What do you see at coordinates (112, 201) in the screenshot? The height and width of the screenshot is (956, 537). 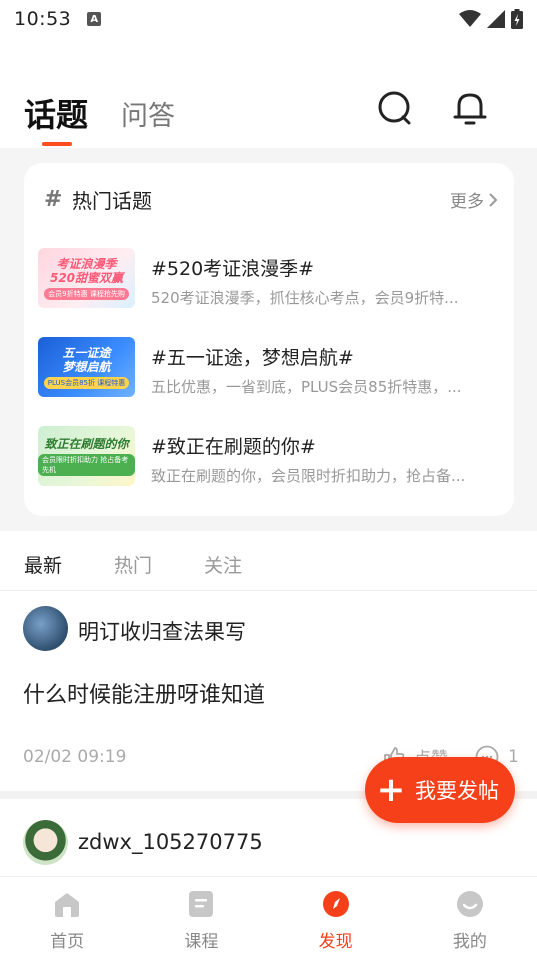 I see `hot-topics-title: 热门话题` at bounding box center [112, 201].